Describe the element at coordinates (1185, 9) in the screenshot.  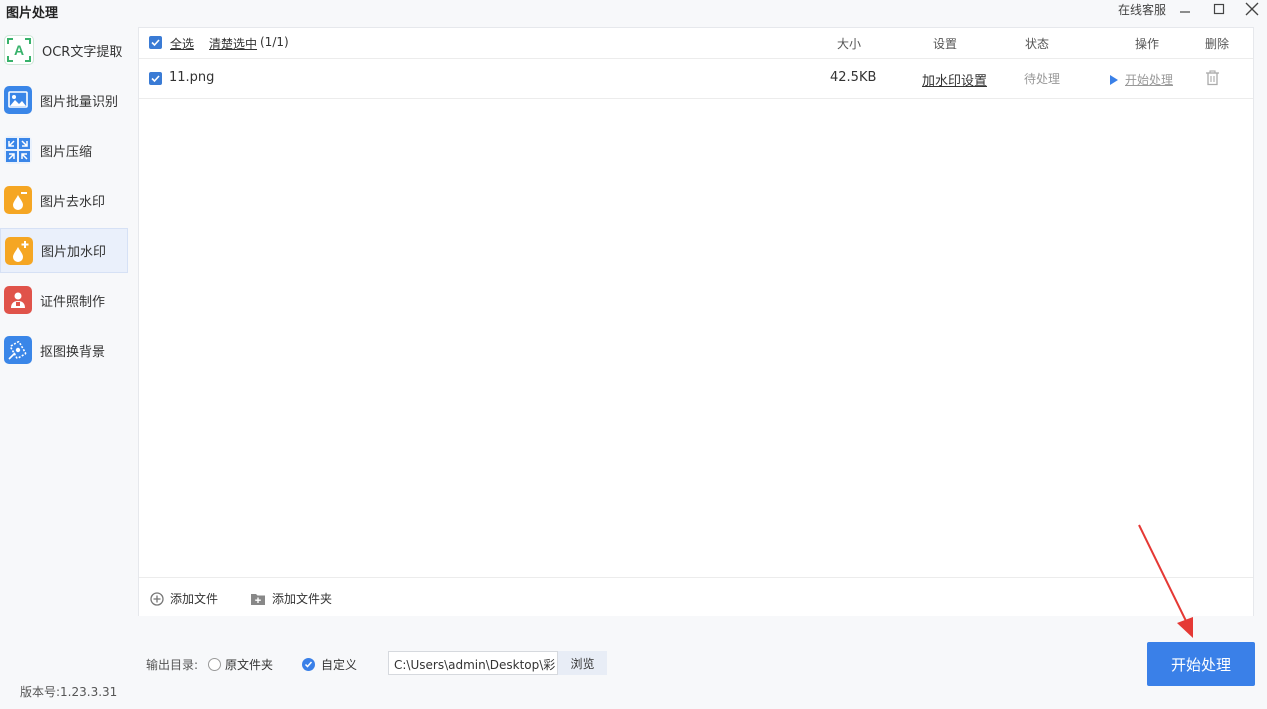
I see `minimize-button` at that location.